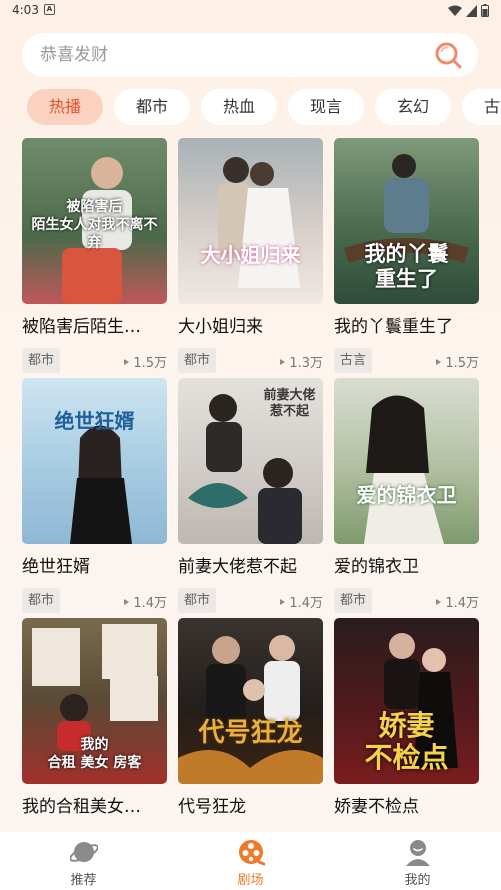 The image size is (501, 890). What do you see at coordinates (250, 807) in the screenshot?
I see `drama-title: 代号狂龙` at bounding box center [250, 807].